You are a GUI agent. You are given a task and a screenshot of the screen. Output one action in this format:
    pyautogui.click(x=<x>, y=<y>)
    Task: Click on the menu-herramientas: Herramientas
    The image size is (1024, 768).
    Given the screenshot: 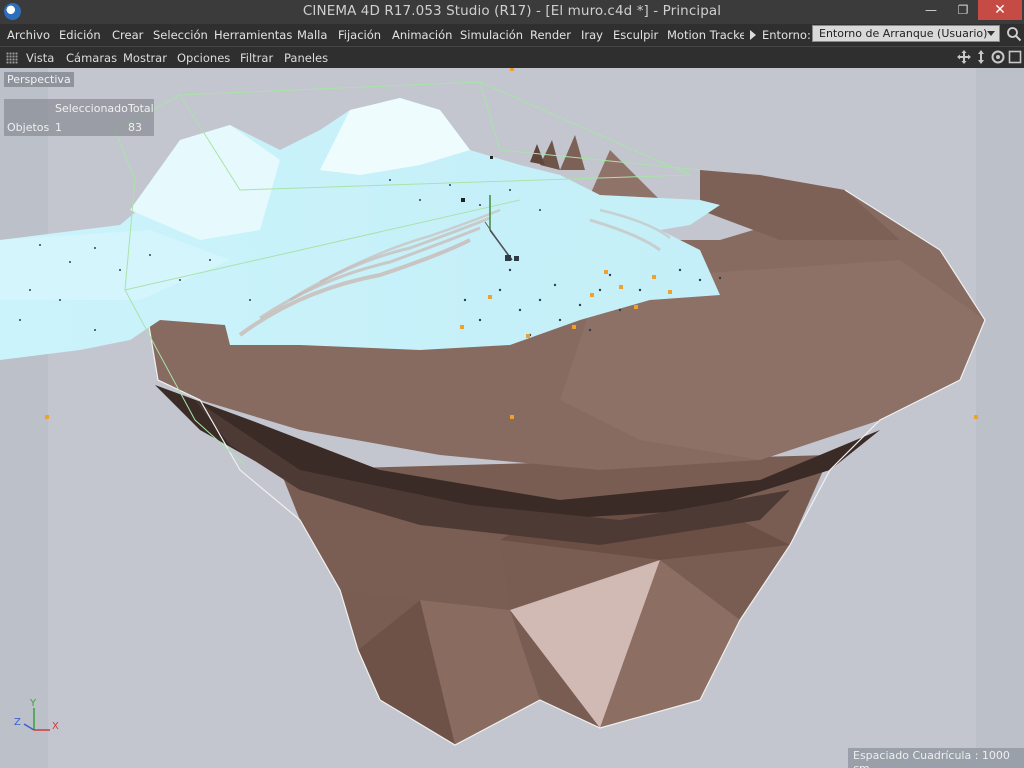 What is the action you would take?
    pyautogui.click(x=253, y=35)
    